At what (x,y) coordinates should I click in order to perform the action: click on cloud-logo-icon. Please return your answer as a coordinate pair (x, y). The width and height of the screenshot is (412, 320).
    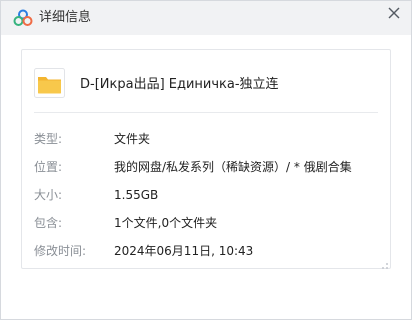
    Looking at the image, I should click on (23, 18).